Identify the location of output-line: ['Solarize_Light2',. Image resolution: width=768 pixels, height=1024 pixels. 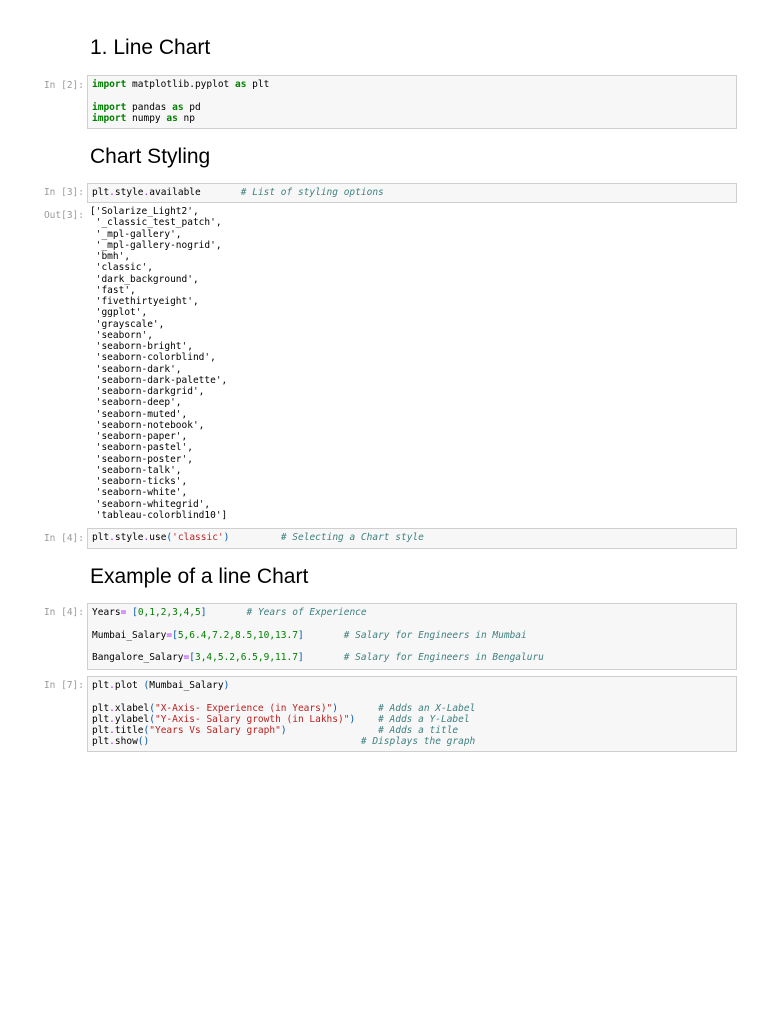
(144, 211).